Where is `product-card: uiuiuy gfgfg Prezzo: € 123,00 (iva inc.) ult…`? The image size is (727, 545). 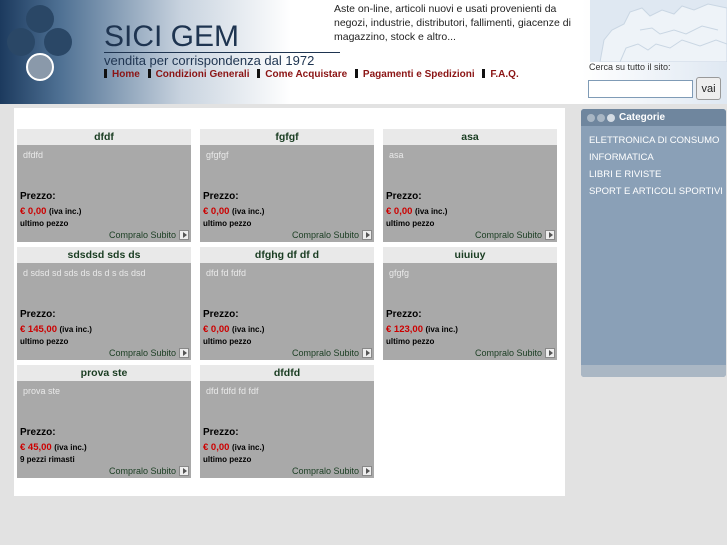 product-card: uiuiuy gfgfg Prezzo: € 123,00 (iva inc.) ult… is located at coordinates (470, 303).